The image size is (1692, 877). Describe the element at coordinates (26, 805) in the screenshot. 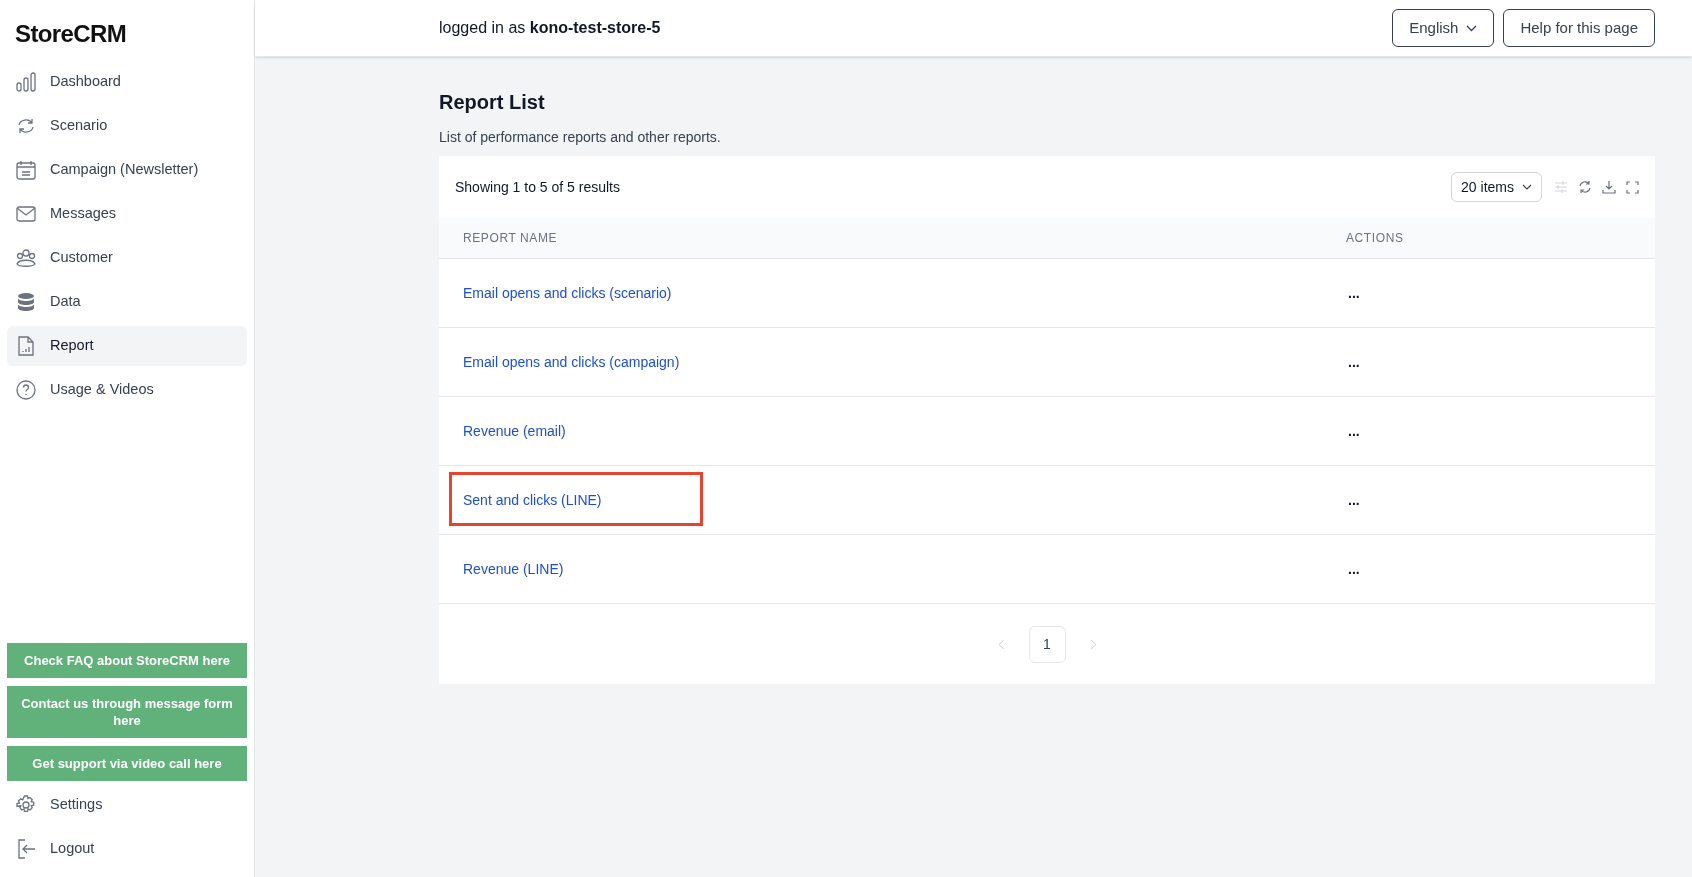

I see `settings-icon` at that location.